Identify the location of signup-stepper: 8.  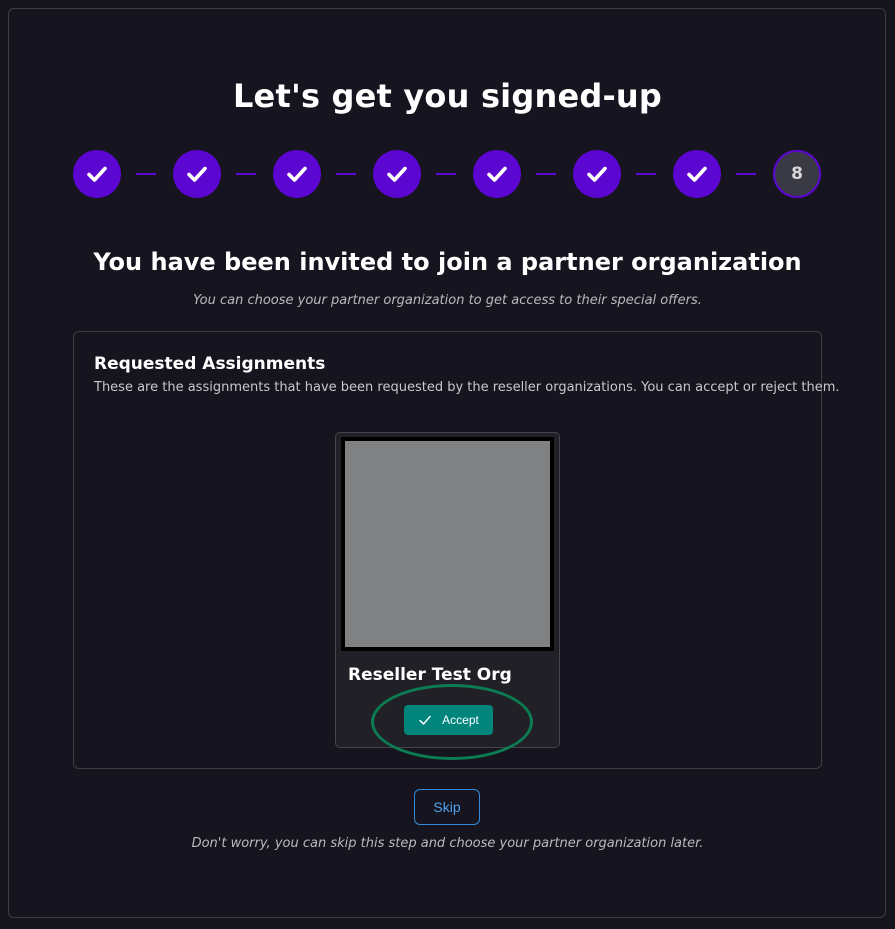
(448, 174).